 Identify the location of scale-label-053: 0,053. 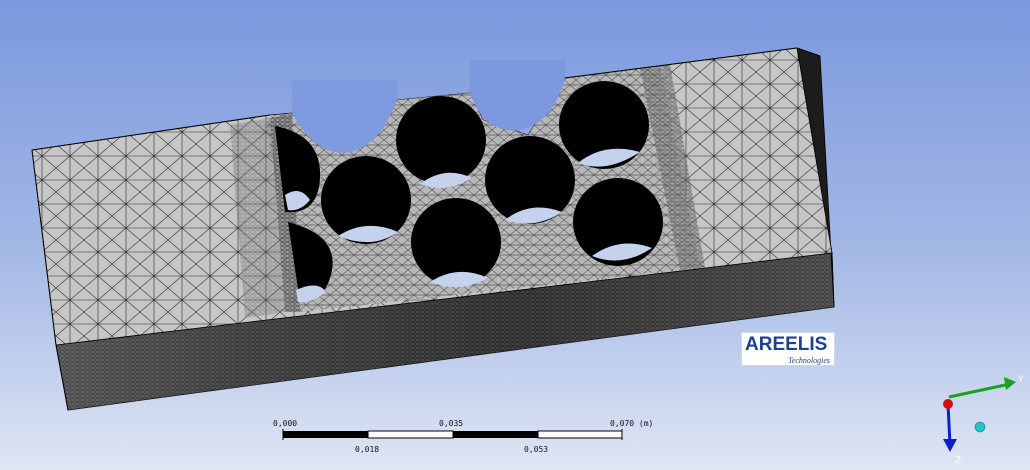
(536, 449).